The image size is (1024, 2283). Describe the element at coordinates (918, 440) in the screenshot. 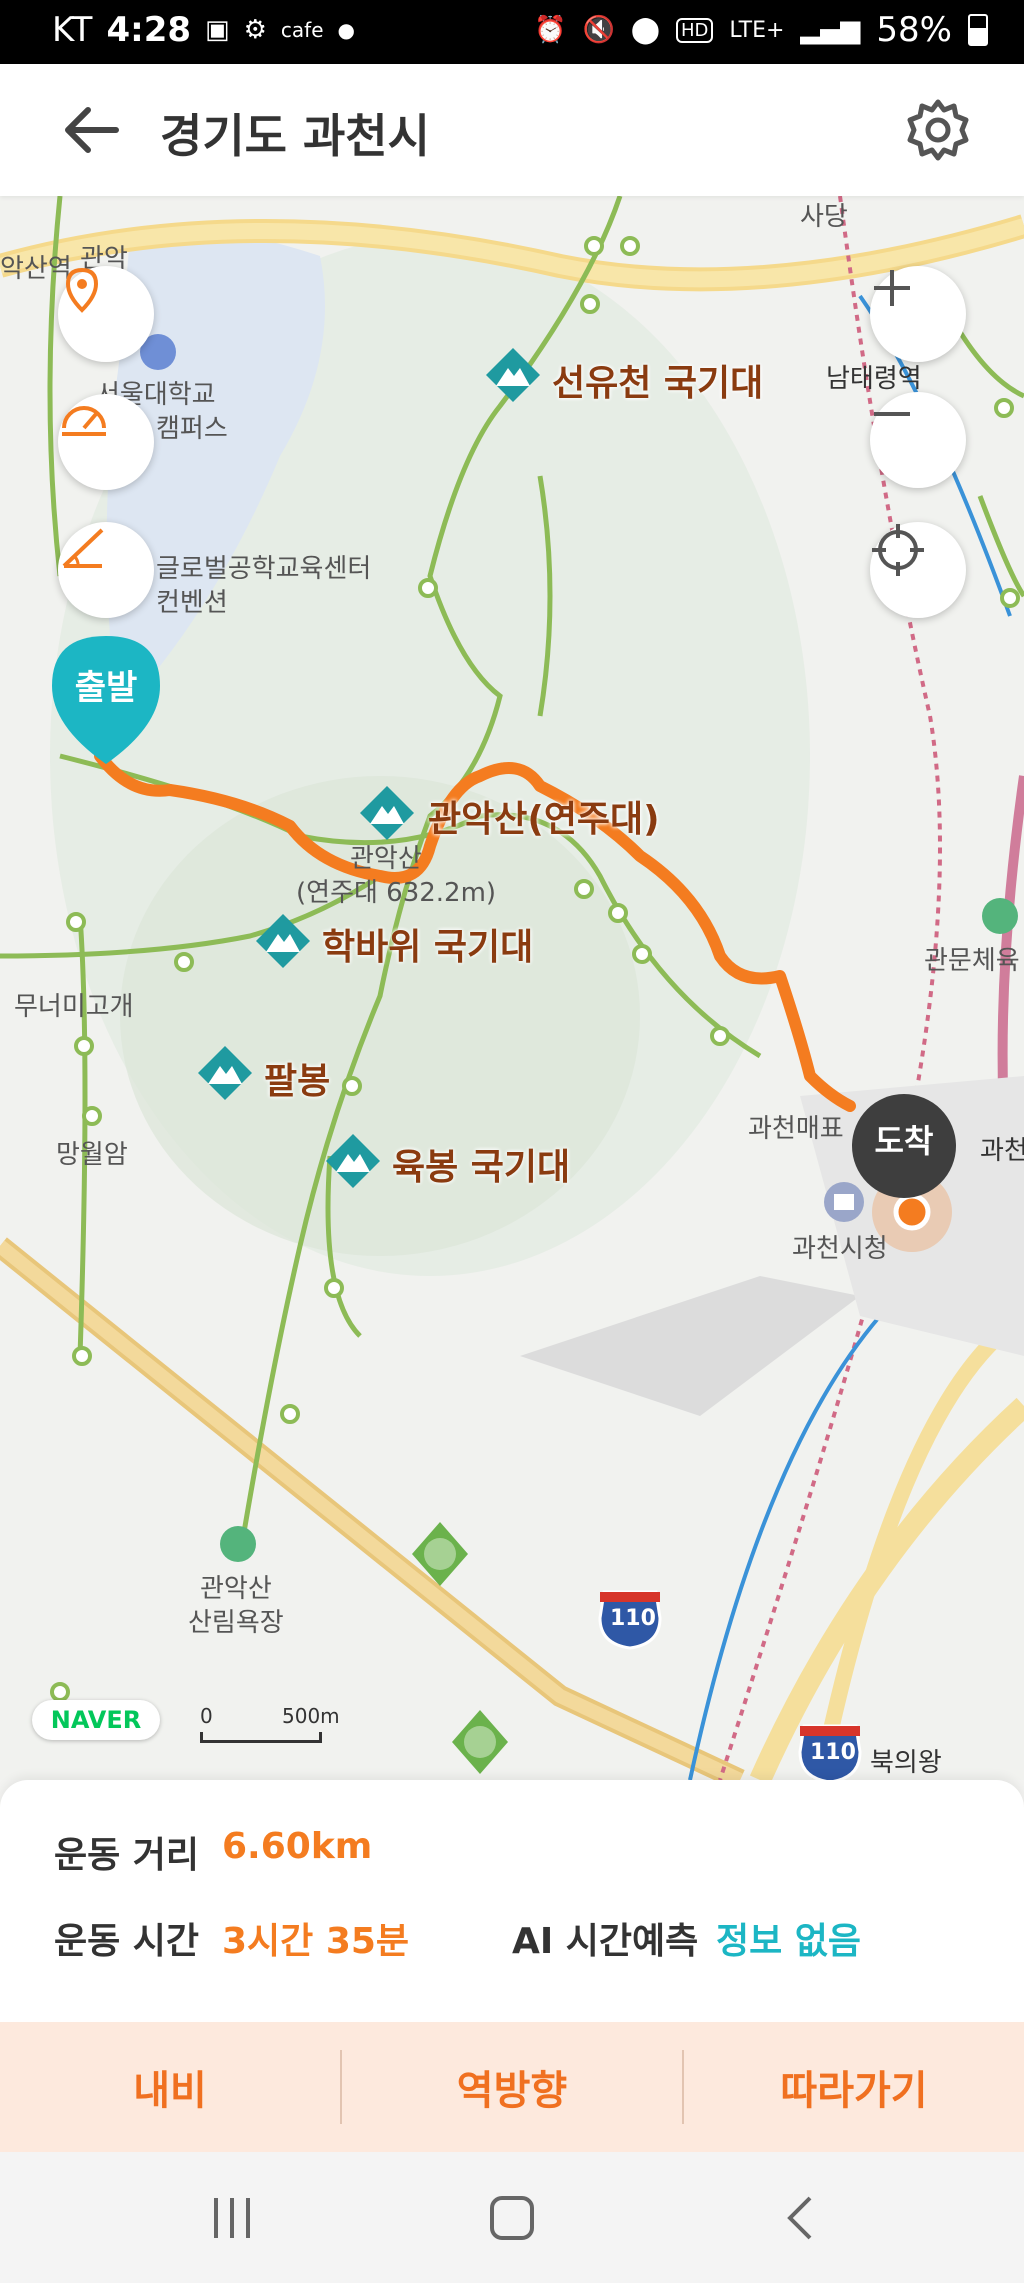

I see `zoom-out-button` at that location.